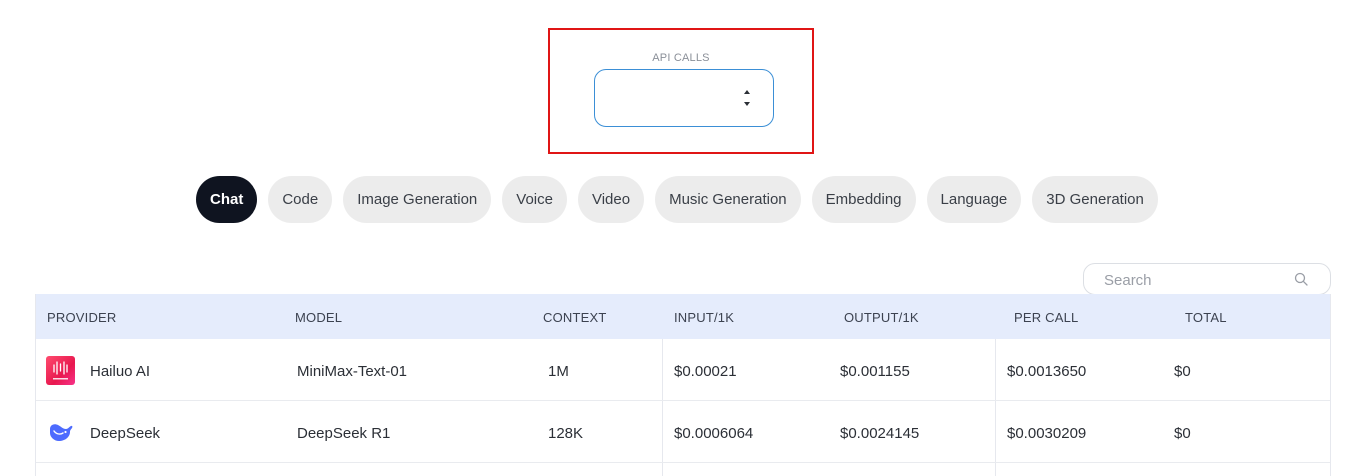 The height and width of the screenshot is (476, 1358). Describe the element at coordinates (344, 433) in the screenshot. I see `model-name: DeepSeek R1` at that location.